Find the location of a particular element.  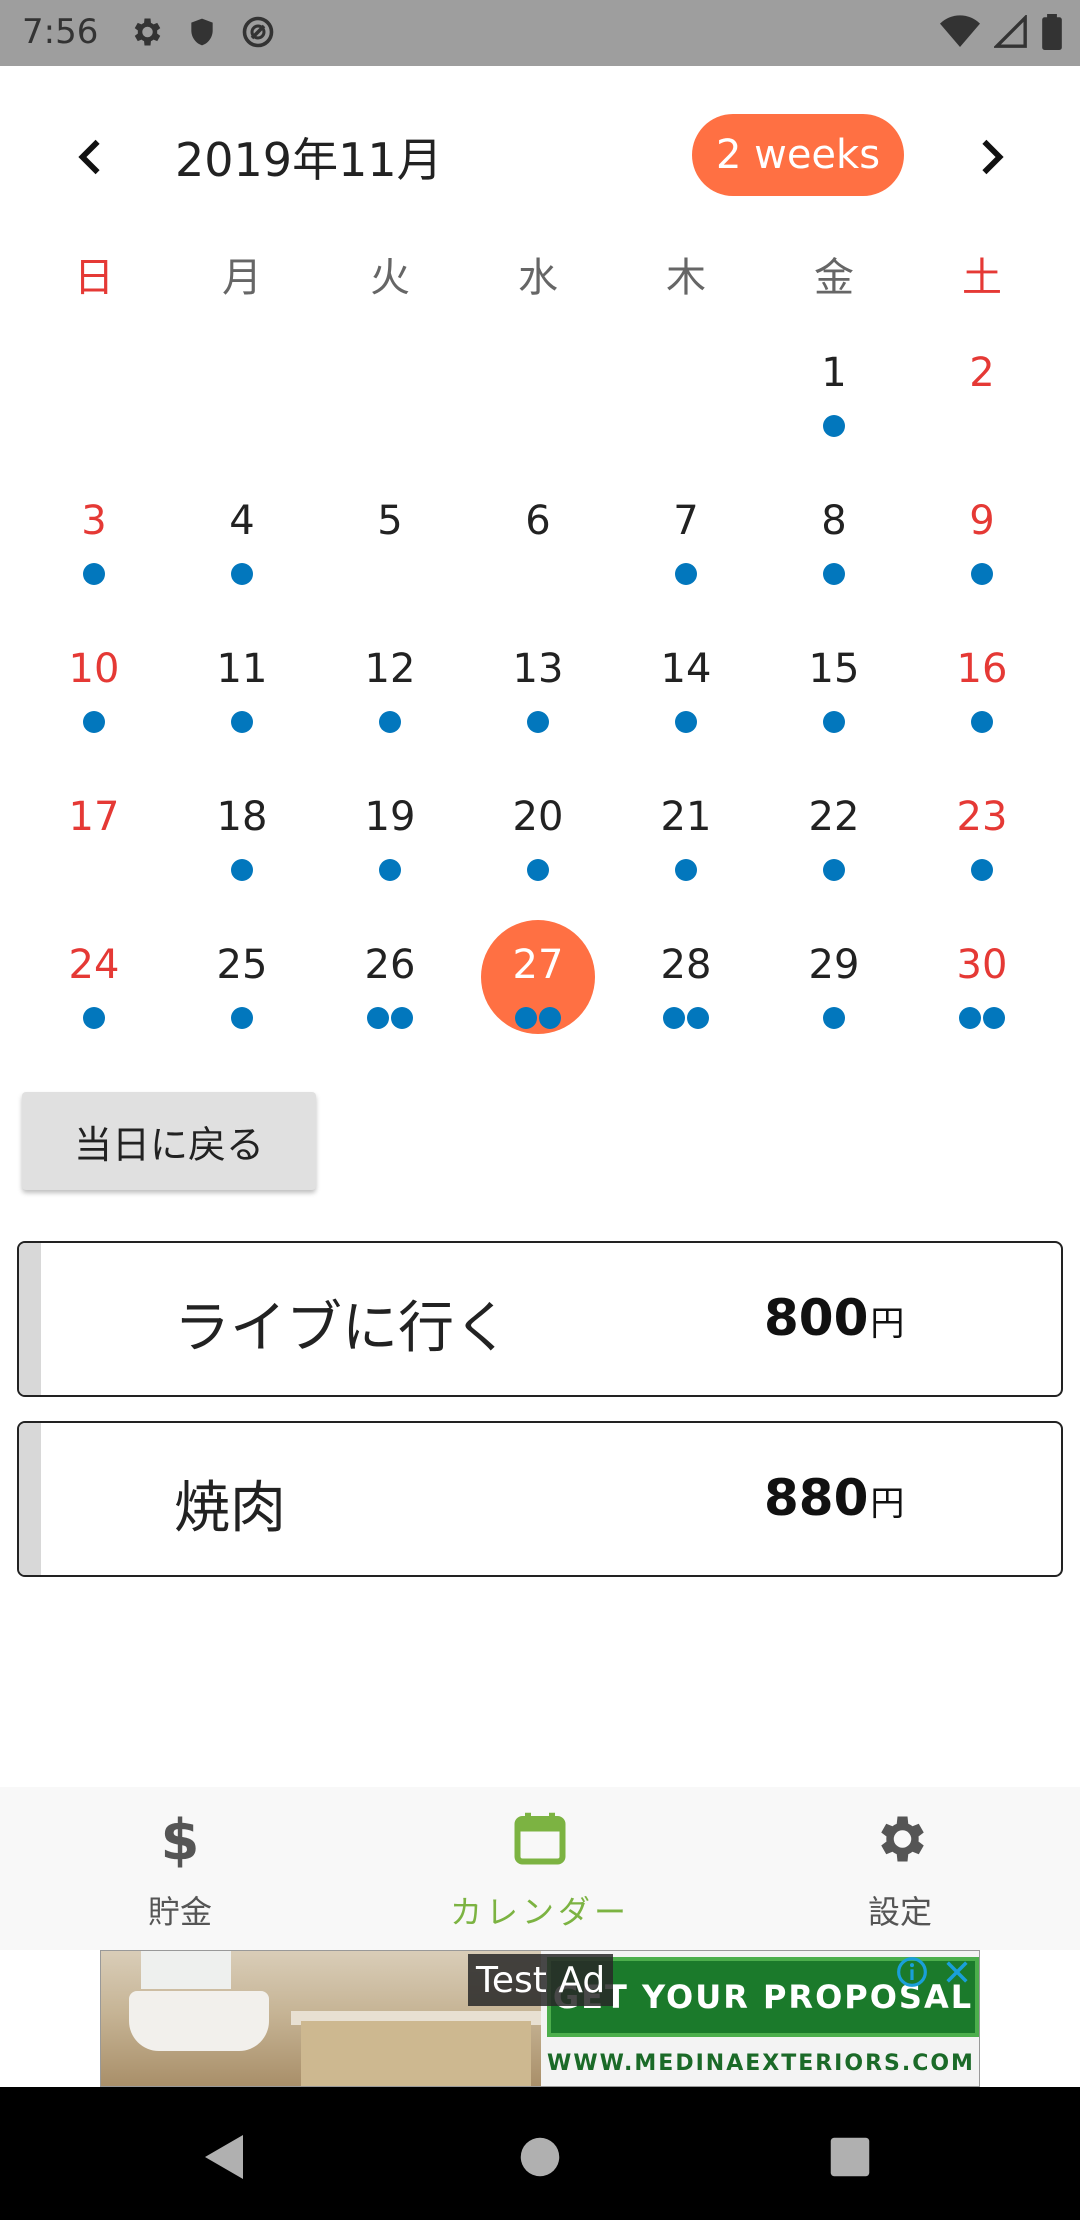

day-cell: 11 is located at coordinates (242, 700).